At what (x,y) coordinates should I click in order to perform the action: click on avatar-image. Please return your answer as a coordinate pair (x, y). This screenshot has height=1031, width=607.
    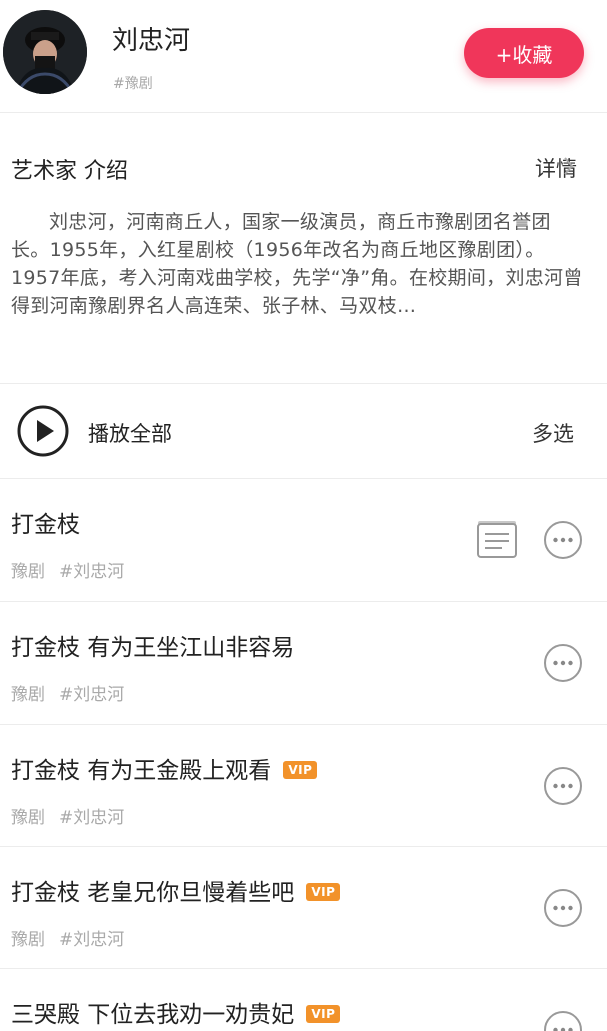
    Looking at the image, I should click on (45, 52).